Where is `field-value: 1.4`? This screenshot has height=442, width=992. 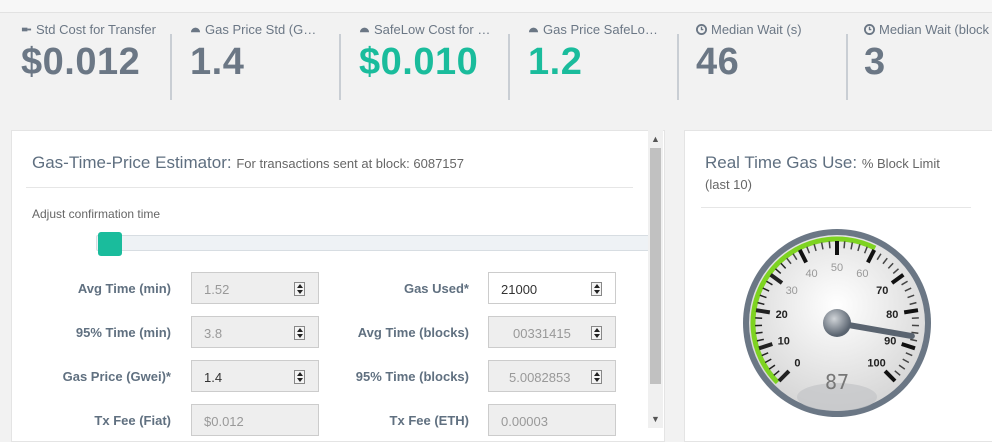
field-value: 1.4 is located at coordinates (249, 377).